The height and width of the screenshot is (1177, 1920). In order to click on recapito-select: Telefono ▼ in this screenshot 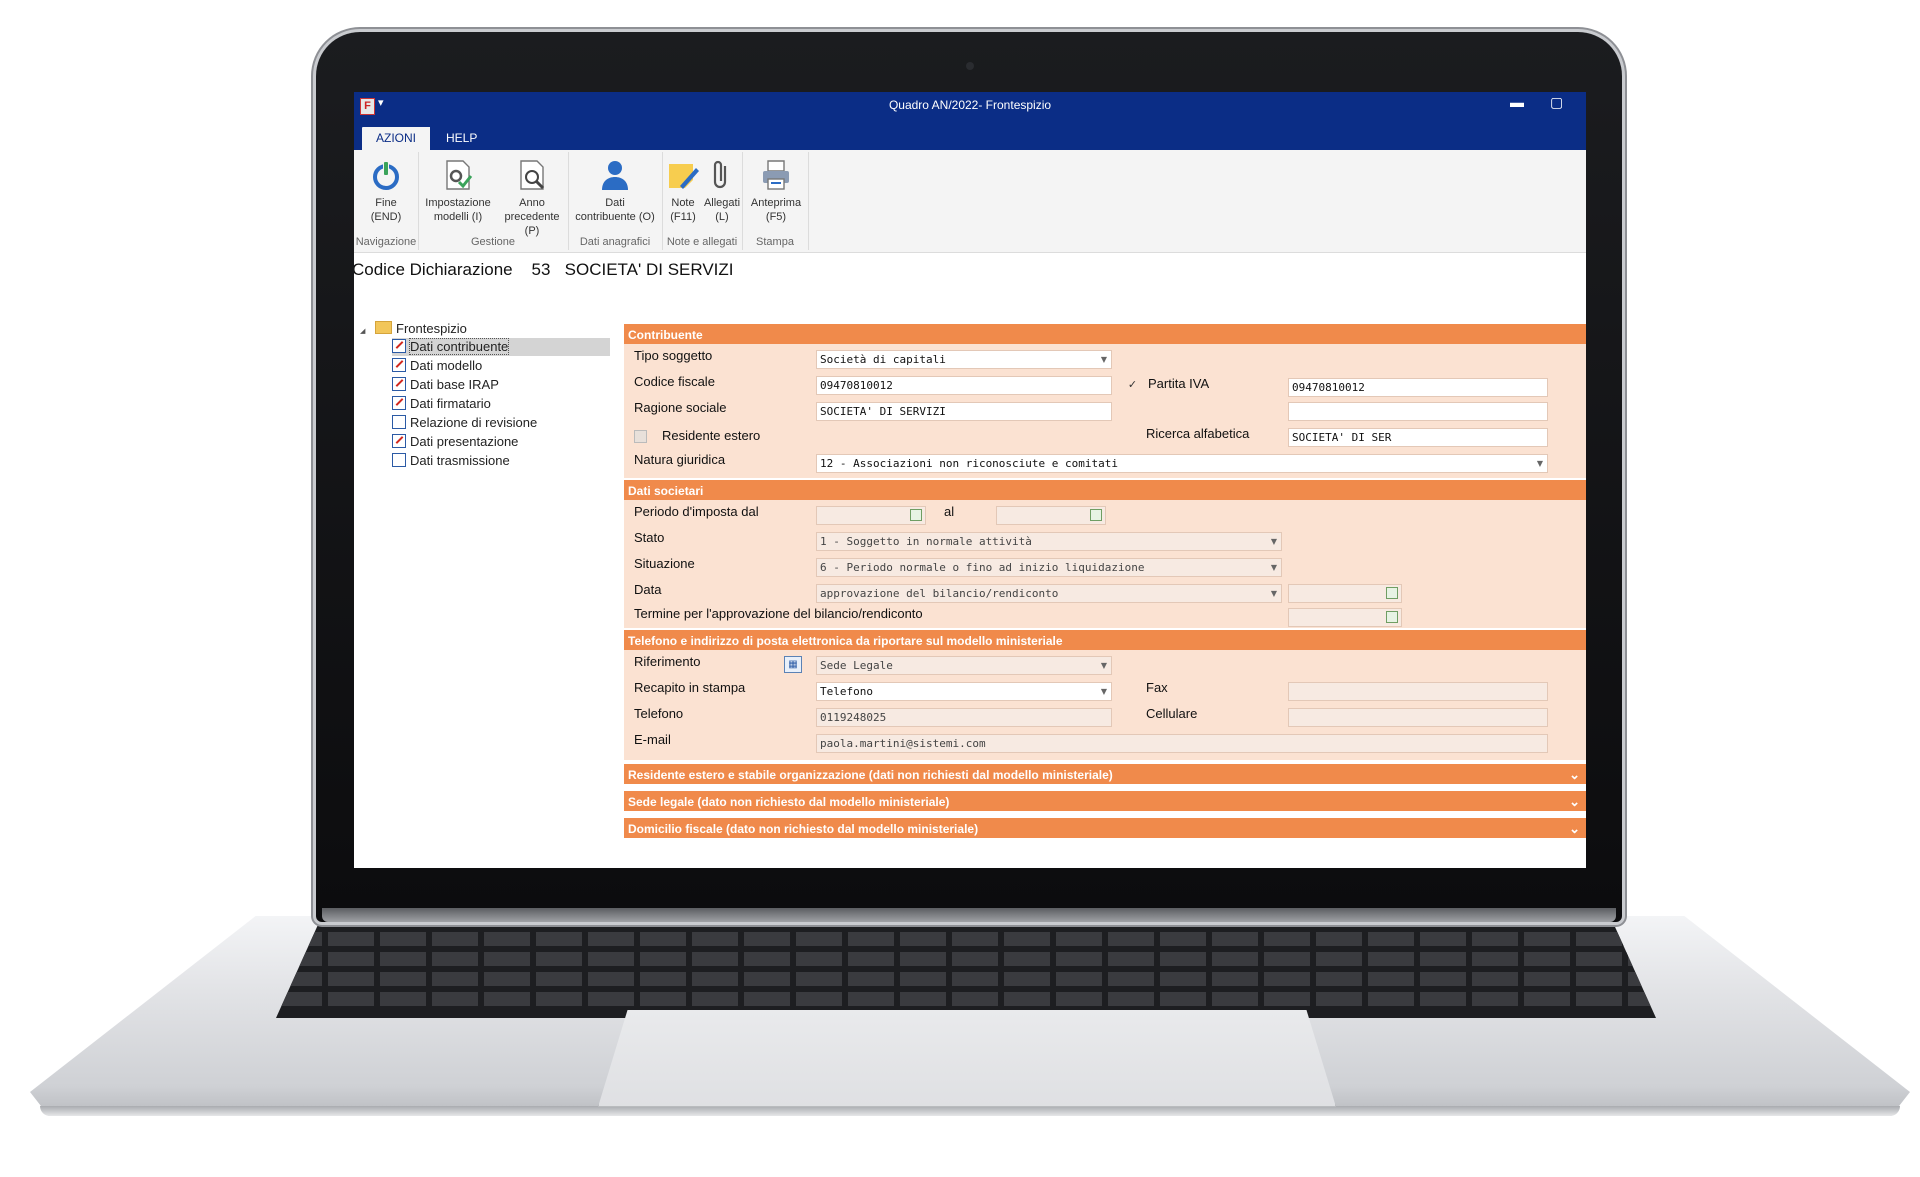, I will do `click(964, 691)`.